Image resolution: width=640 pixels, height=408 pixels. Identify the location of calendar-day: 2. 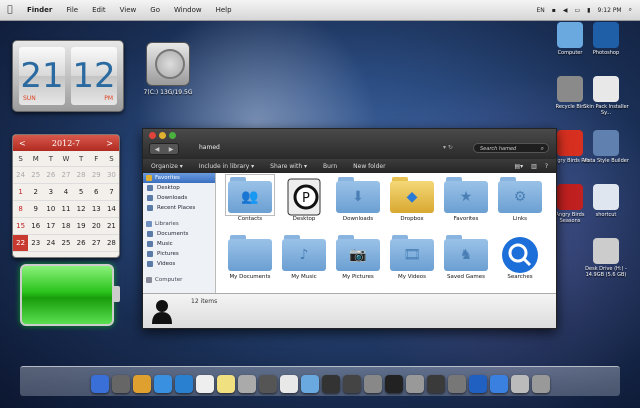
(81, 254).